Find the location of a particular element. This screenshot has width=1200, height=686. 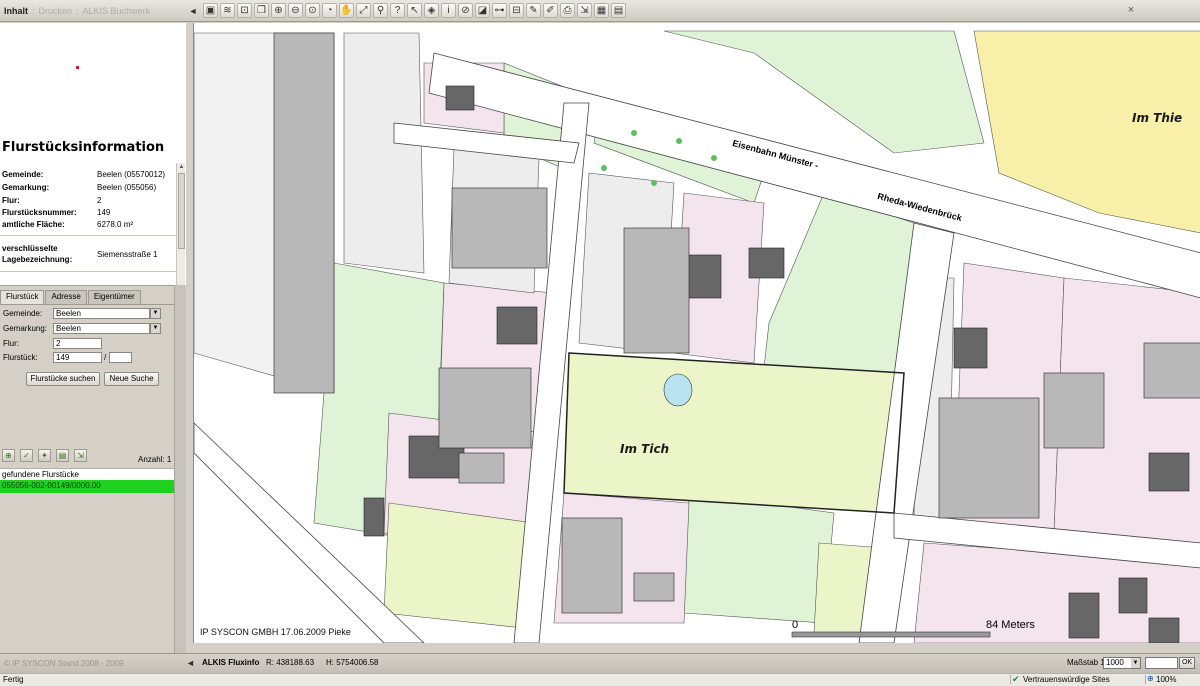

result-toolbar: ⊕ ✓ ✦ ▤ ⇲ is located at coordinates (44, 455).